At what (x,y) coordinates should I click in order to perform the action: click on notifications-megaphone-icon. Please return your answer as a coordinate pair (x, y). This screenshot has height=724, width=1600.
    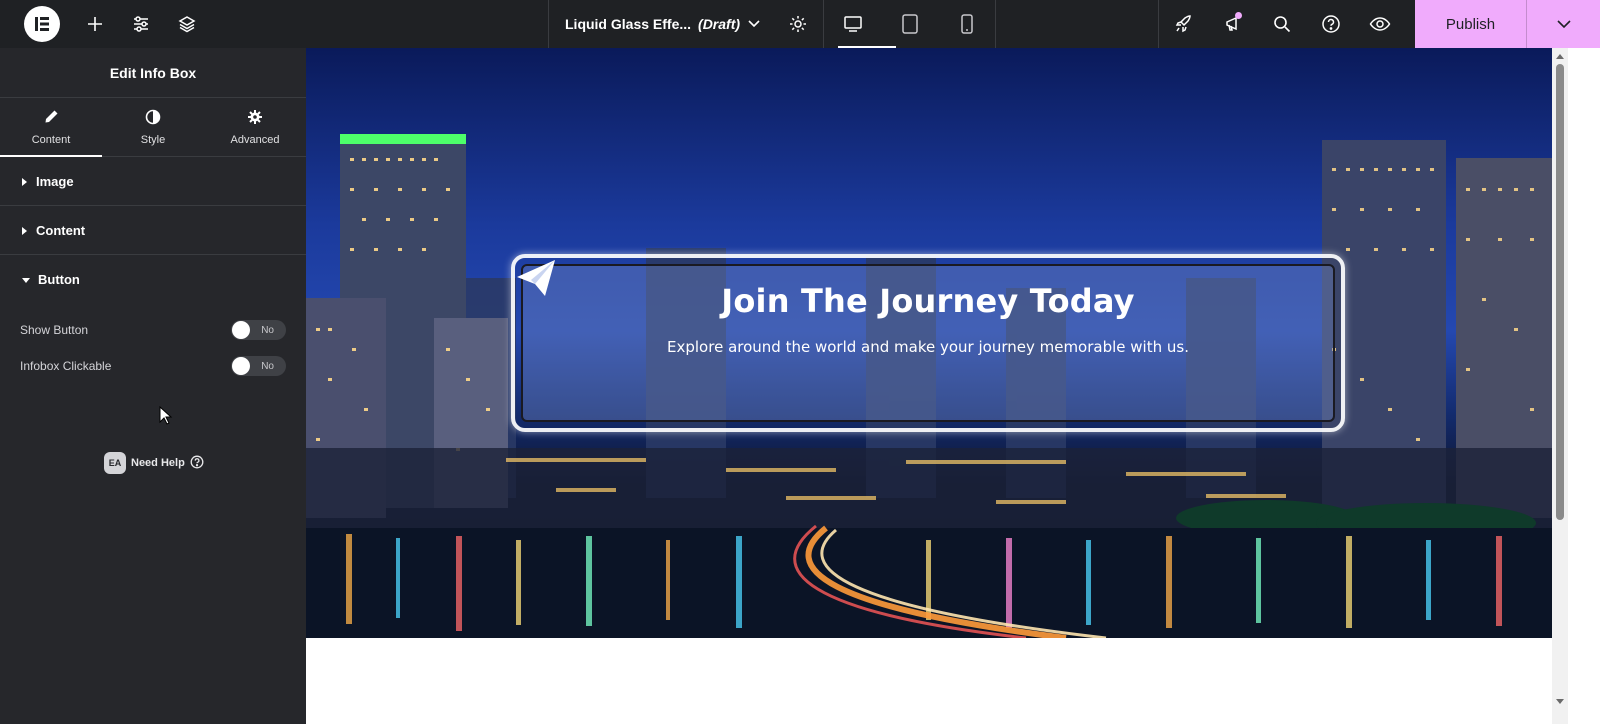
    Looking at the image, I should click on (1232, 24).